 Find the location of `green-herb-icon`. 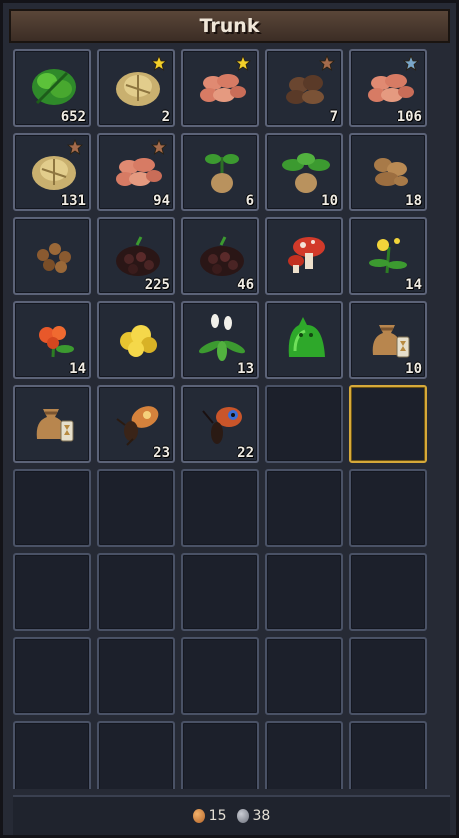

green-herb-icon is located at coordinates (54, 87).